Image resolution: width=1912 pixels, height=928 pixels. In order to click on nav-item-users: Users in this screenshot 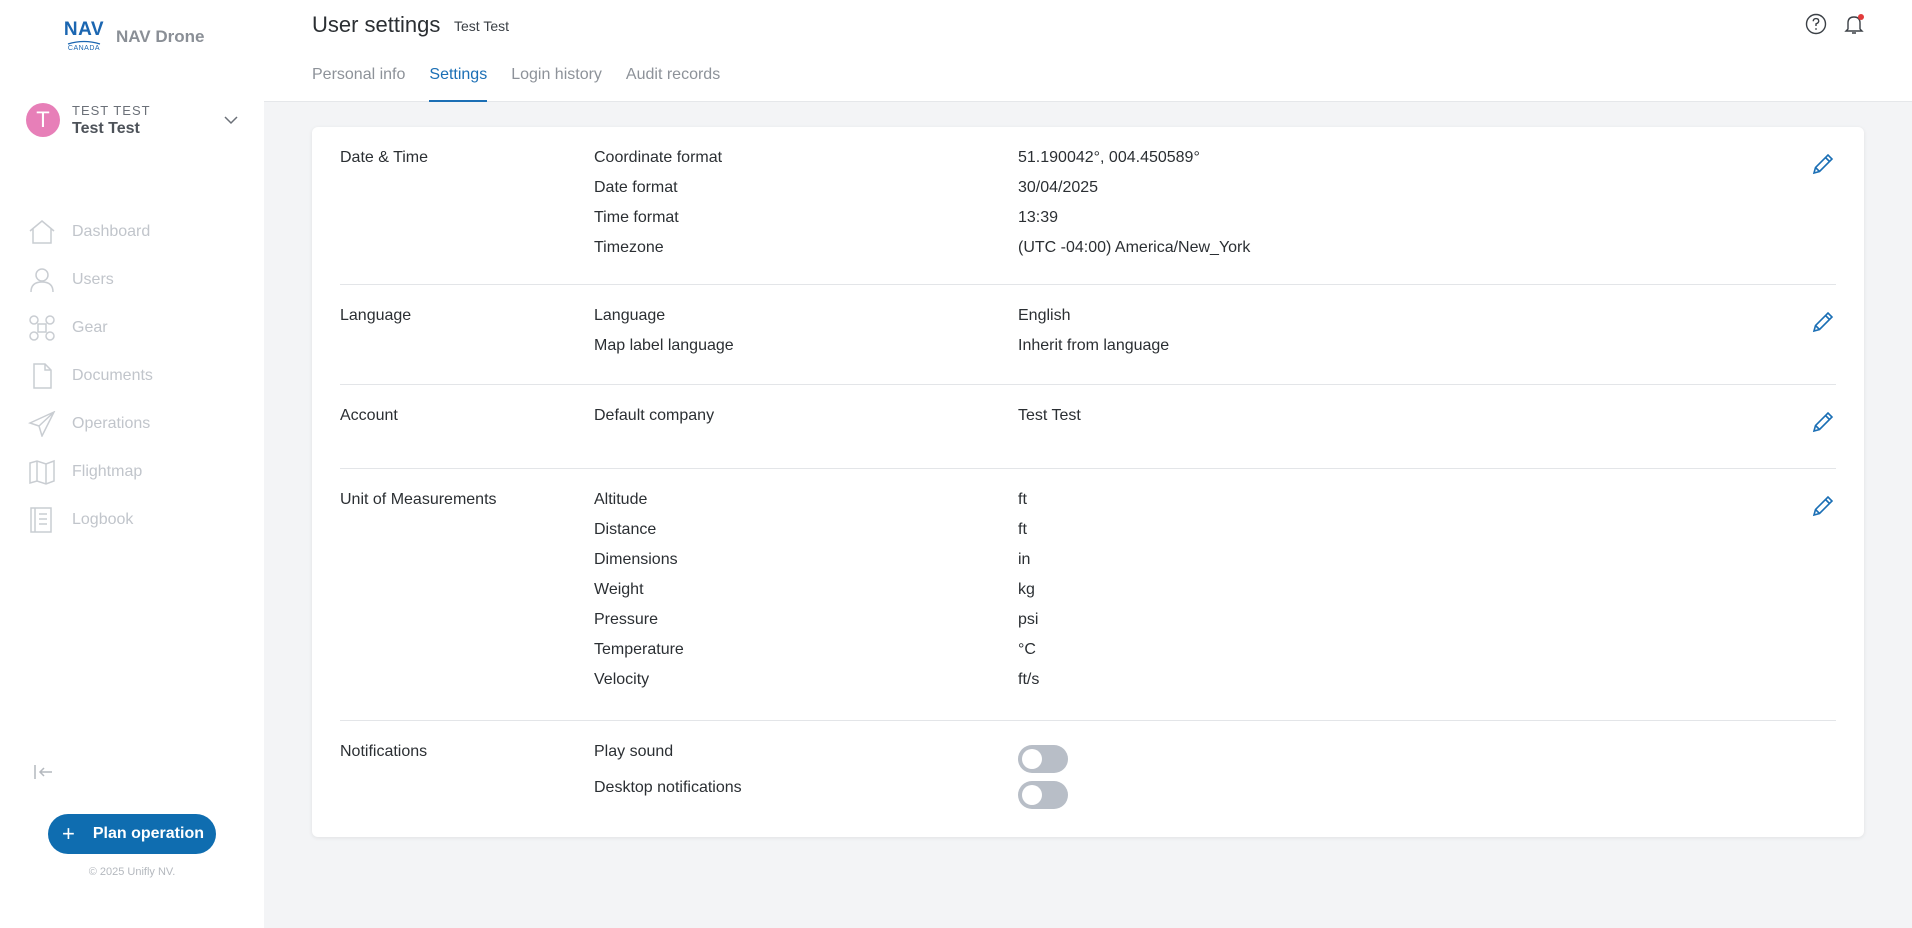, I will do `click(138, 280)`.